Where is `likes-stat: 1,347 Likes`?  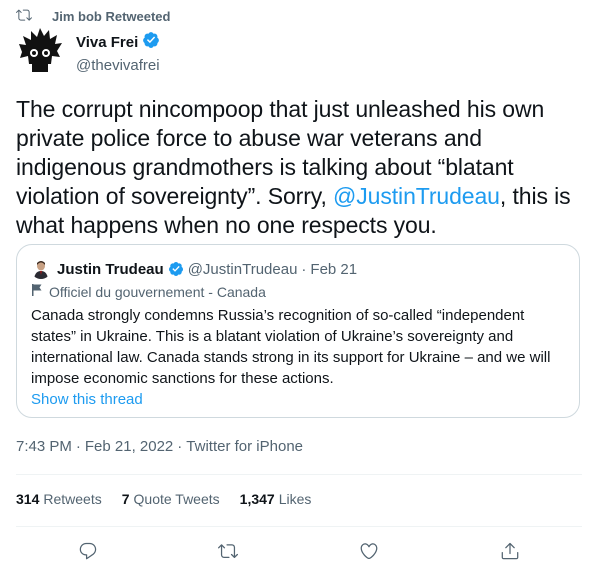 likes-stat: 1,347 Likes is located at coordinates (276, 499).